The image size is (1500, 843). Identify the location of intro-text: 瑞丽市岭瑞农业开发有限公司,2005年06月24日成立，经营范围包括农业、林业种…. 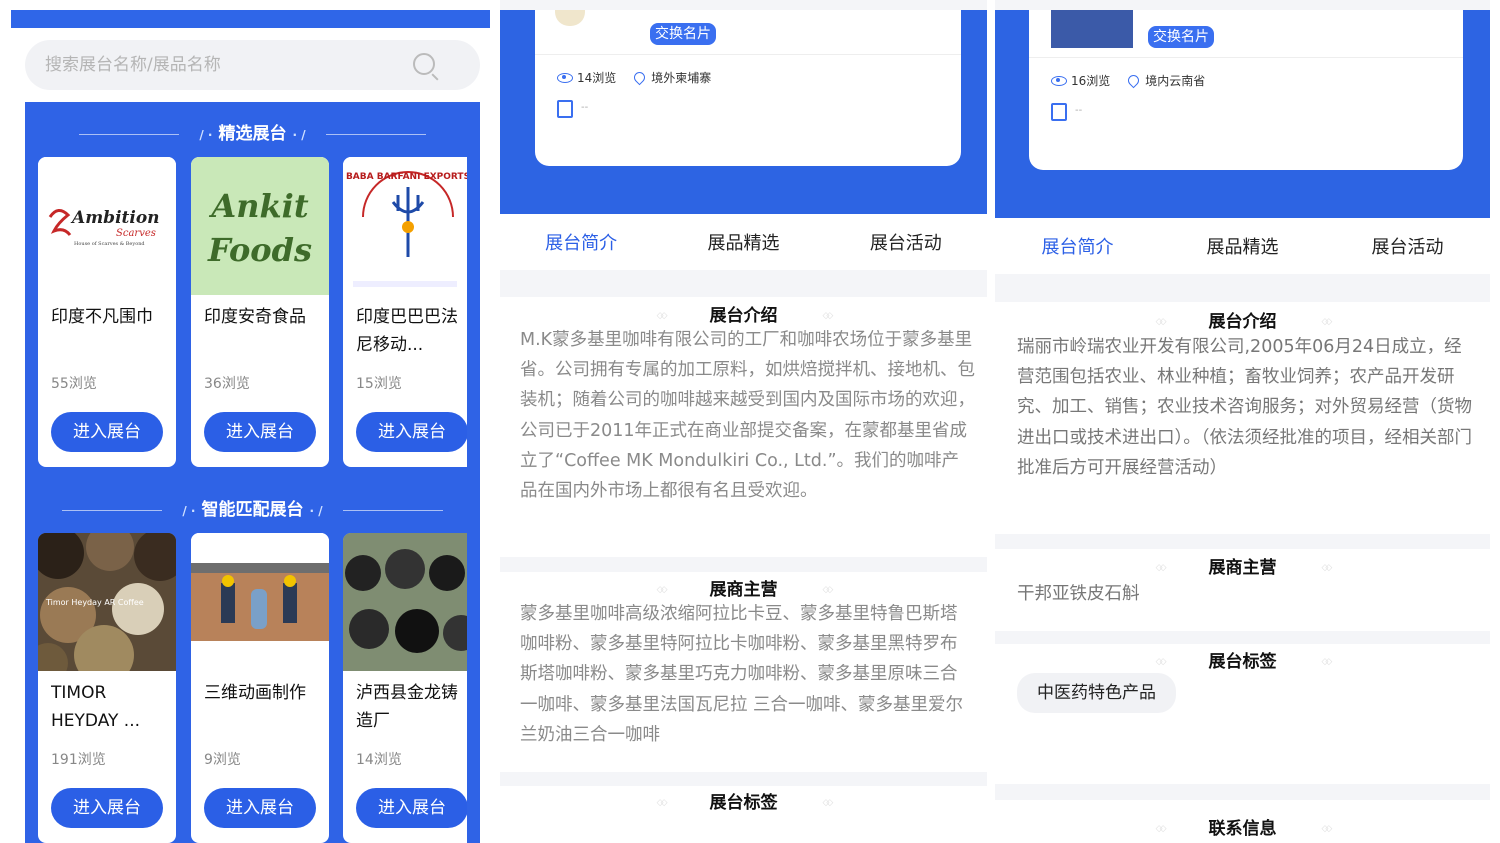
(1244, 407).